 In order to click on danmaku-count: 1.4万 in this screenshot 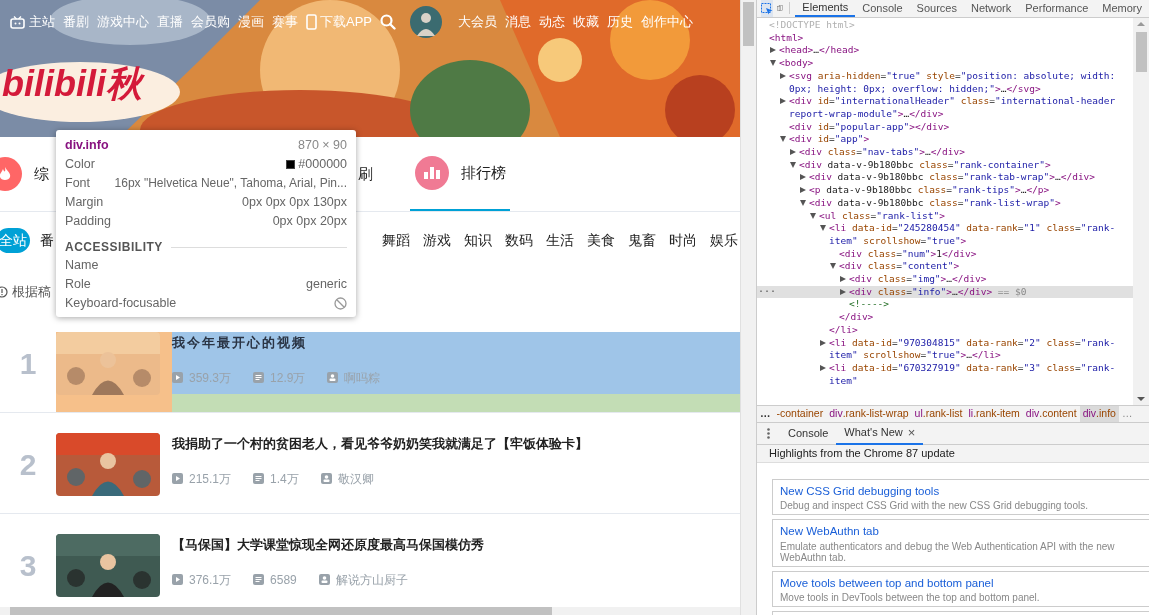, I will do `click(284, 479)`.